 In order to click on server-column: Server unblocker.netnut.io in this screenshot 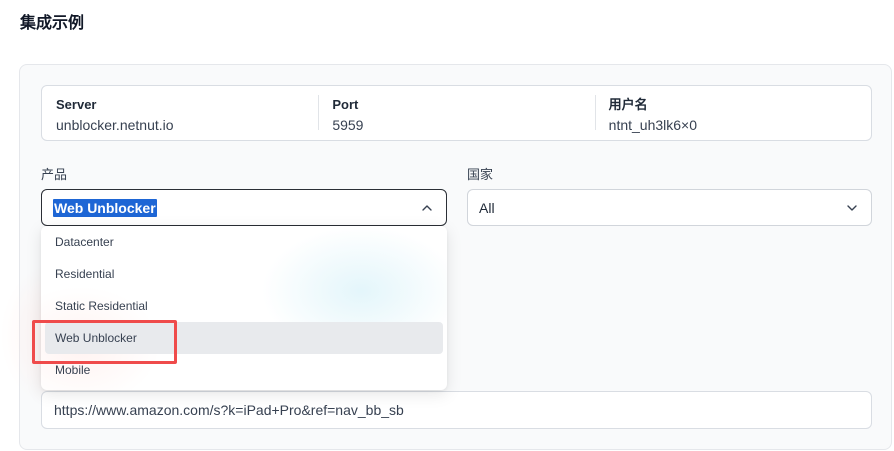, I will do `click(180, 113)`.